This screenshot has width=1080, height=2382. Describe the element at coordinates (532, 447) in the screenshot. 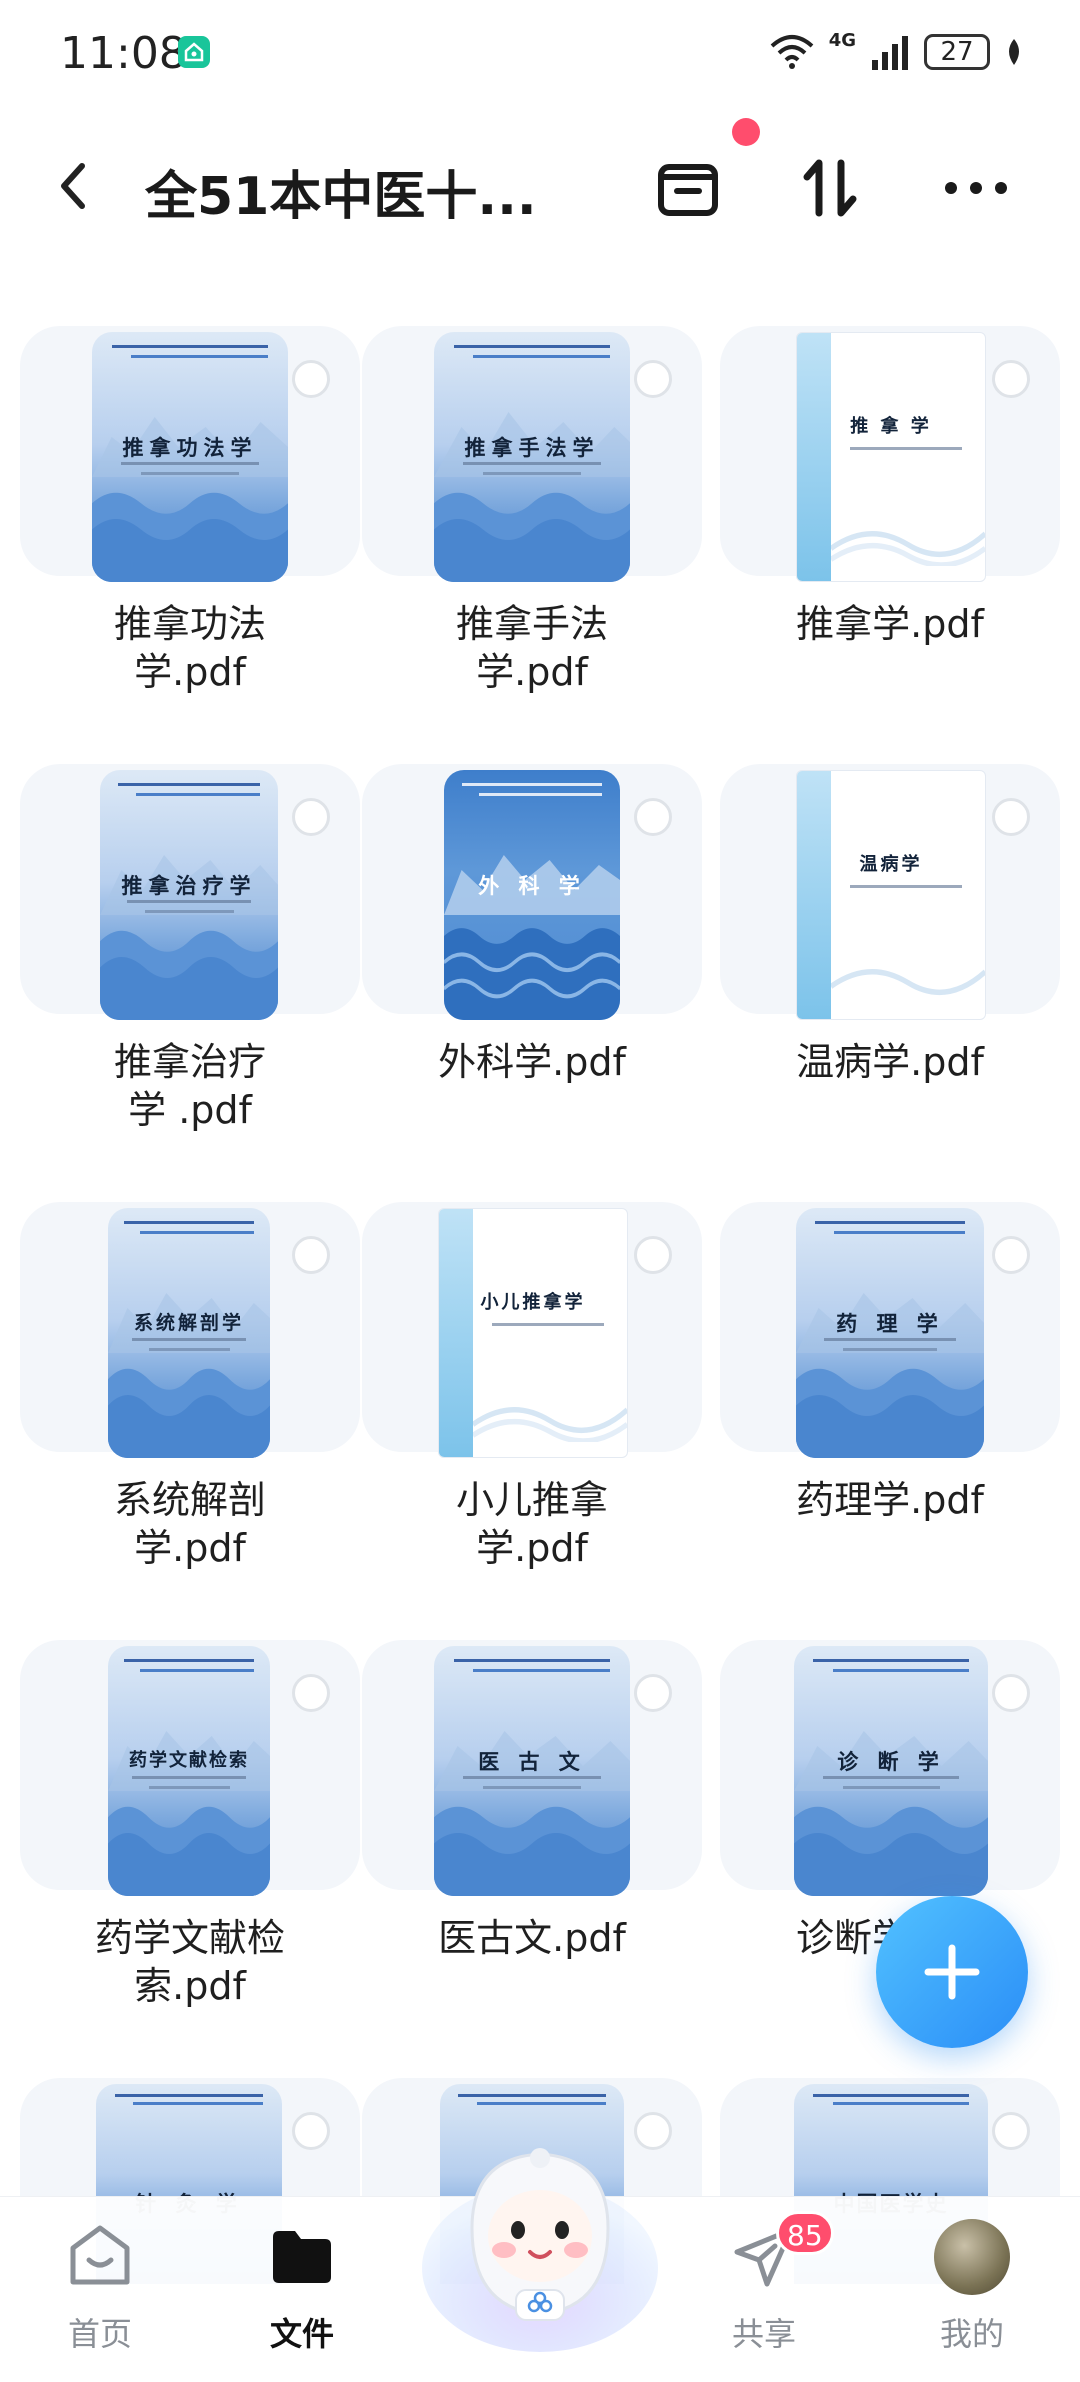

I see `cover-title: 推拿手法学` at that location.